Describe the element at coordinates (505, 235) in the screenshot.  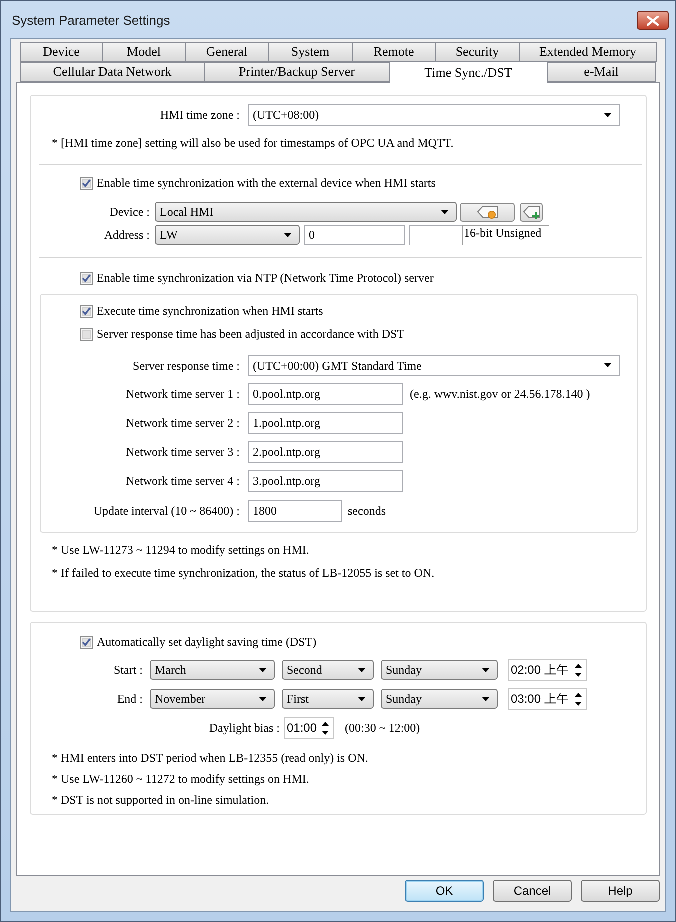
I see `data-type-label: 16-bit Unsigned` at that location.